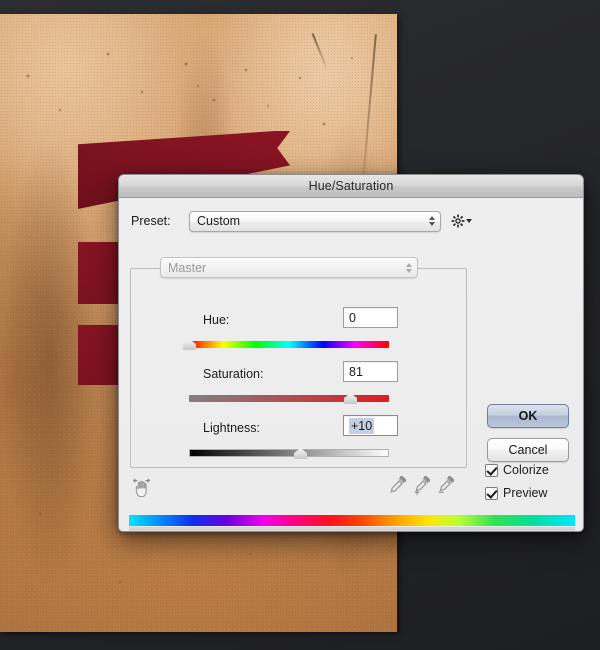 The image size is (600, 650). Describe the element at coordinates (491, 493) in the screenshot. I see `preview-checkbox` at that location.